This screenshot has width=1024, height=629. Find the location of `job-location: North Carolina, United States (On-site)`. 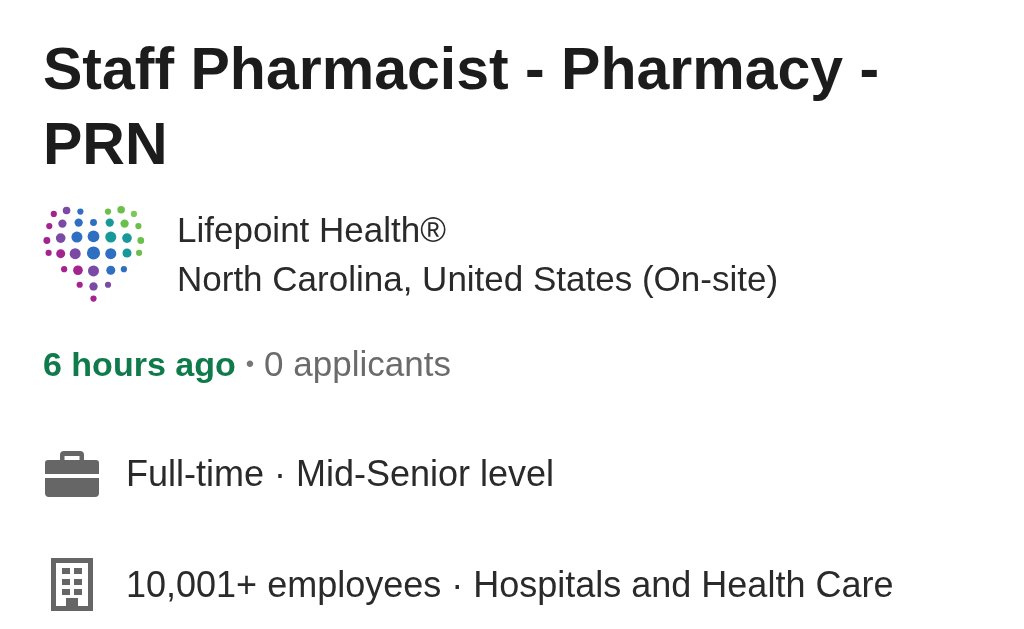

job-location: North Carolina, United States (On-site) is located at coordinates (478, 279).